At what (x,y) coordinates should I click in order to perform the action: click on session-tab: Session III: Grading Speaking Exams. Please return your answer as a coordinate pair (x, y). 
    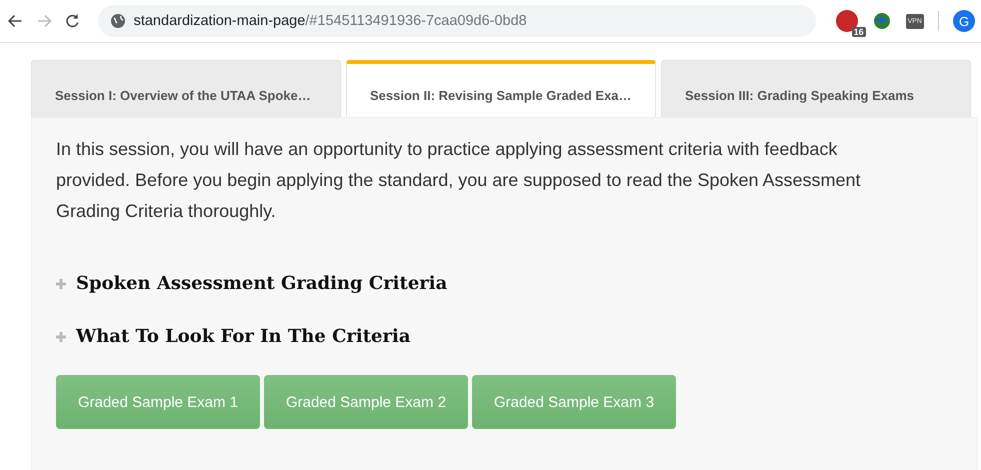
    Looking at the image, I should click on (816, 88).